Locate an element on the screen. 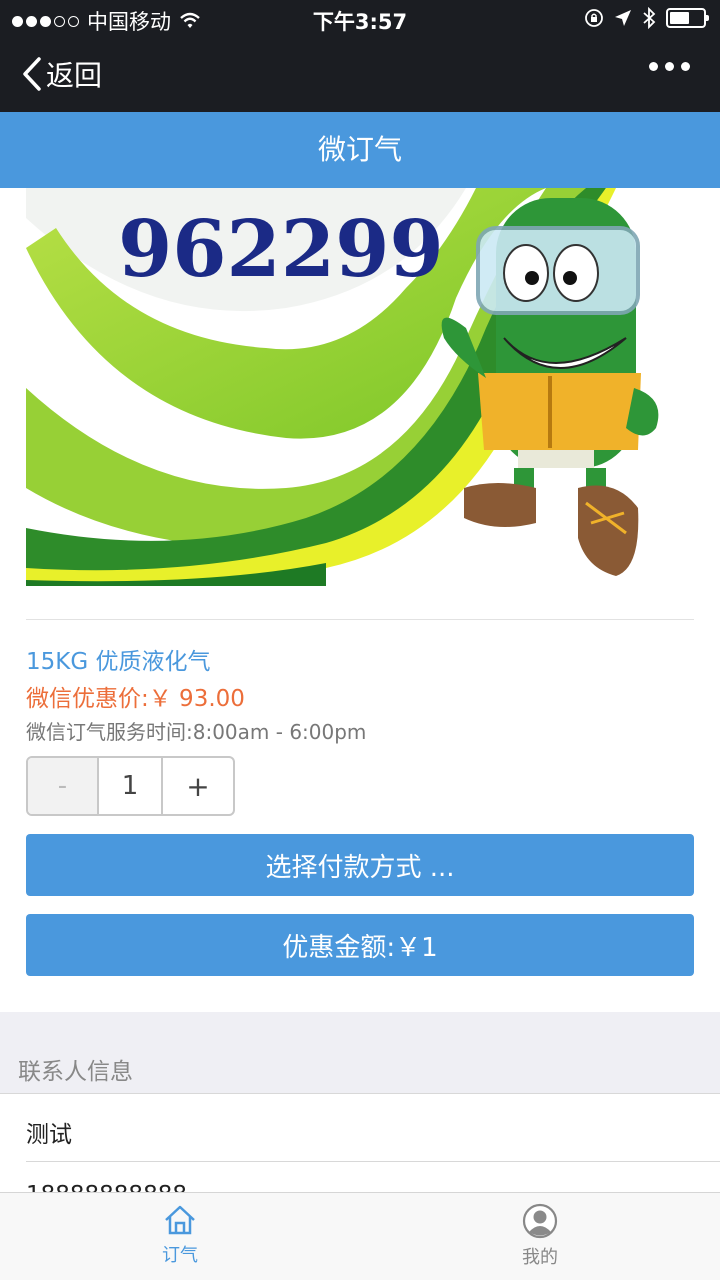 The image size is (720, 1280). quantity-value: 1 is located at coordinates (131, 786).